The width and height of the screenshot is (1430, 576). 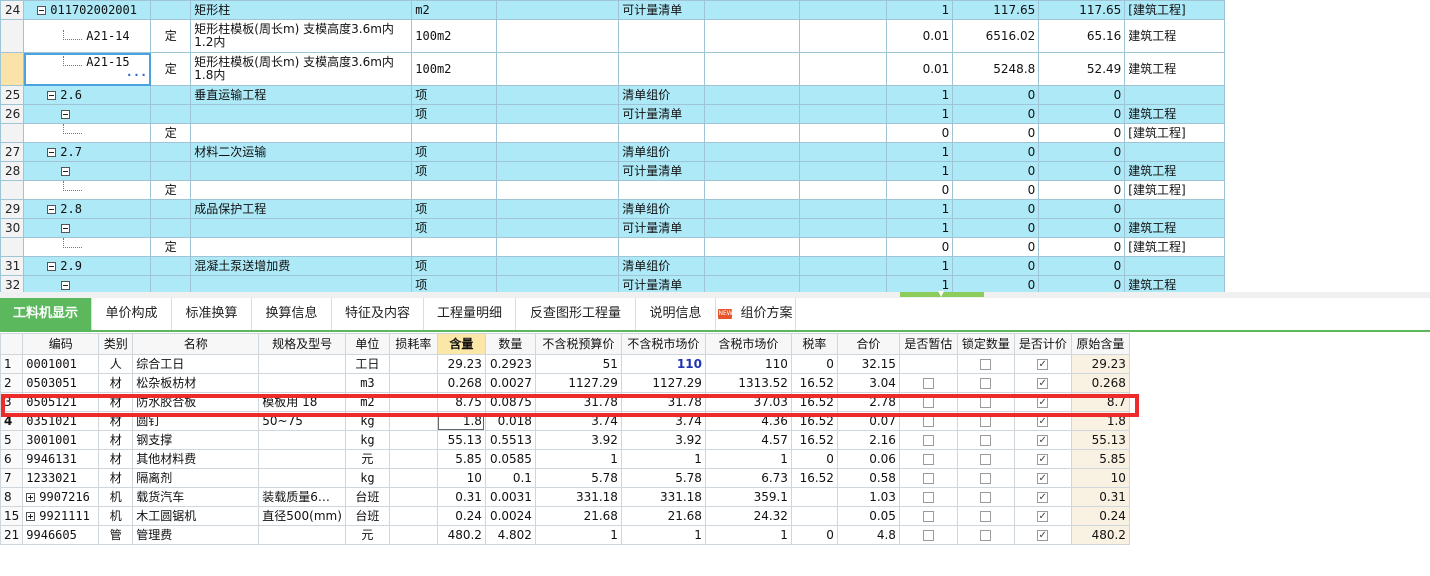 I want to click on row-number: 29, so click(x=12, y=209).